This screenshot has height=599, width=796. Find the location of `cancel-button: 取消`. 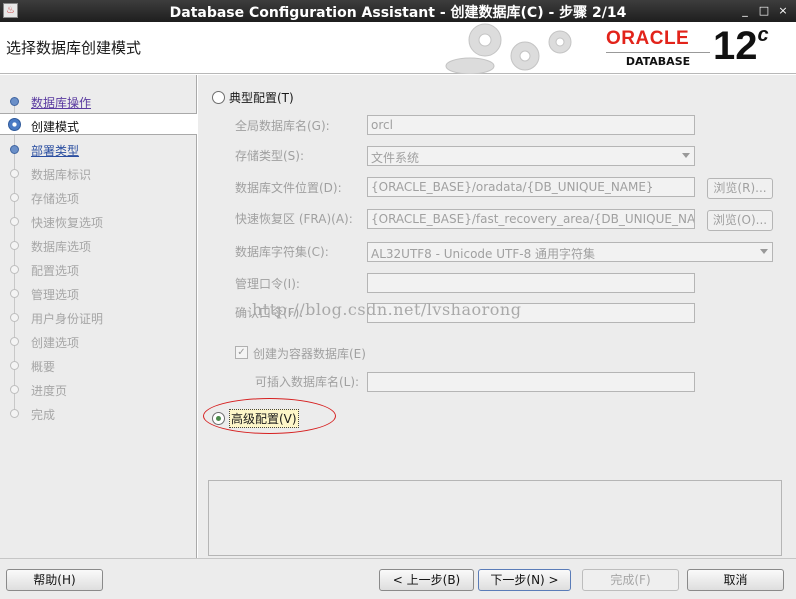

cancel-button: 取消 is located at coordinates (735, 580).